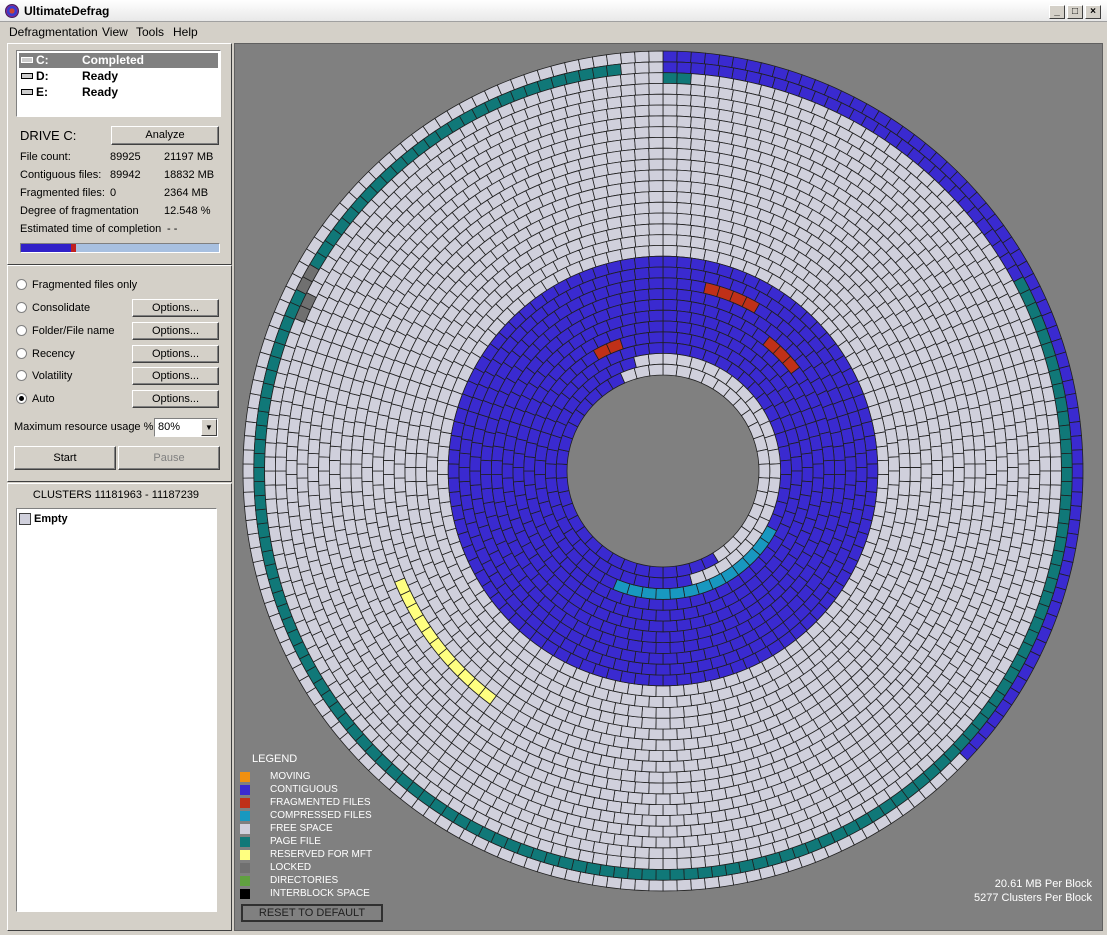 The width and height of the screenshot is (1107, 935). What do you see at coordinates (115, 32) in the screenshot?
I see `menu-view: View` at bounding box center [115, 32].